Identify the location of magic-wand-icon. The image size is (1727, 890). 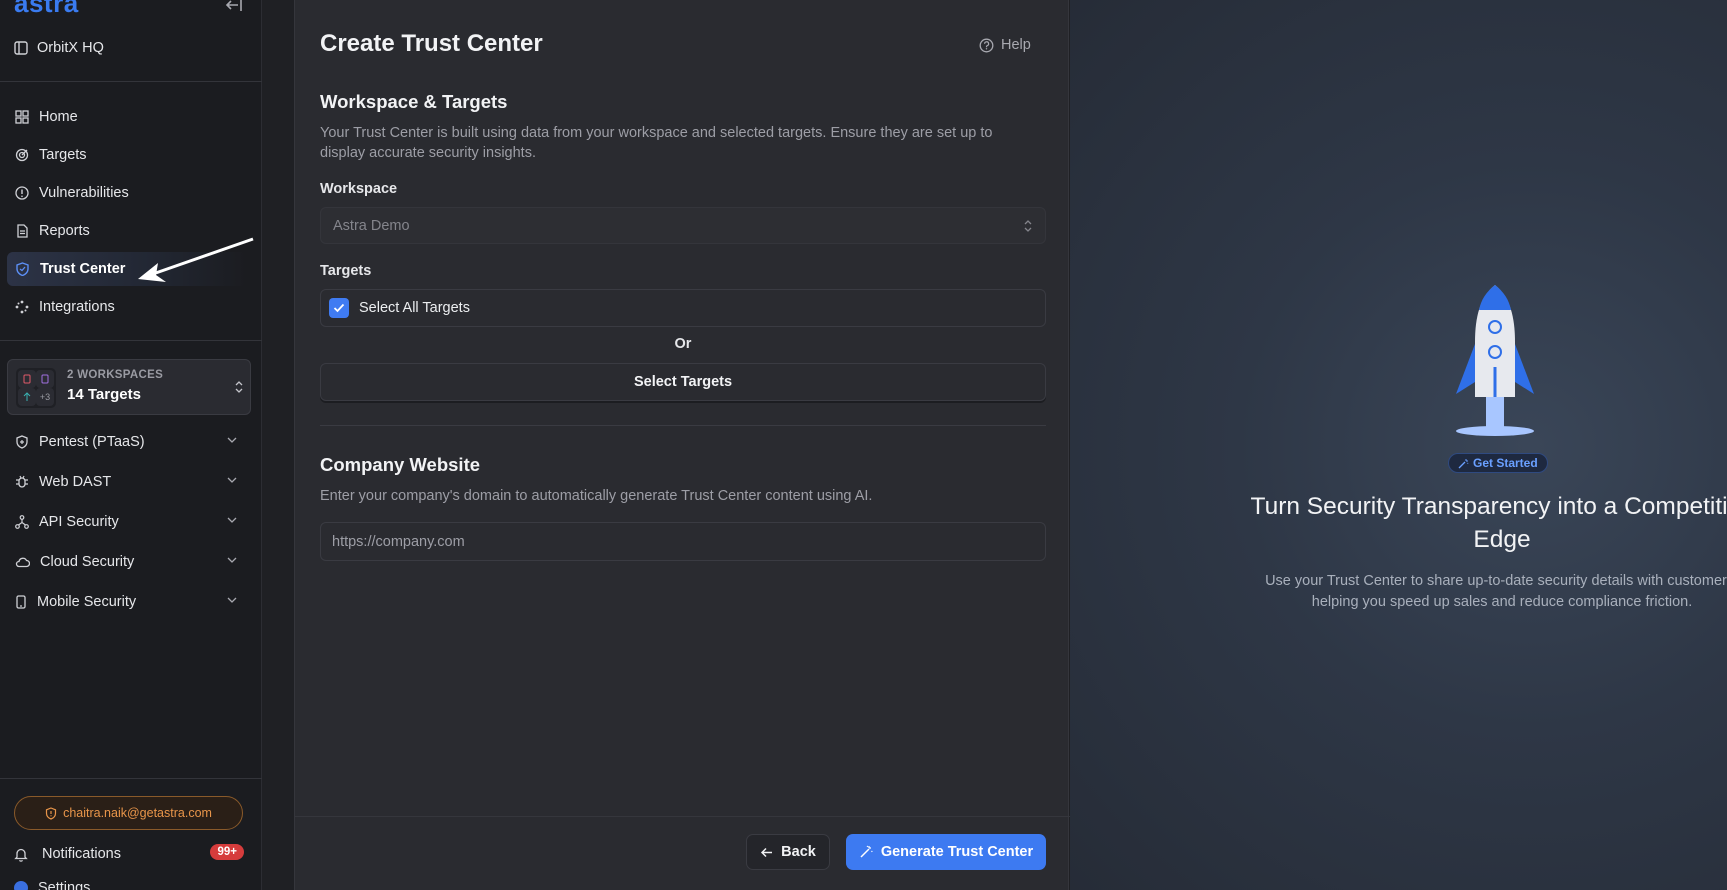
(866, 851).